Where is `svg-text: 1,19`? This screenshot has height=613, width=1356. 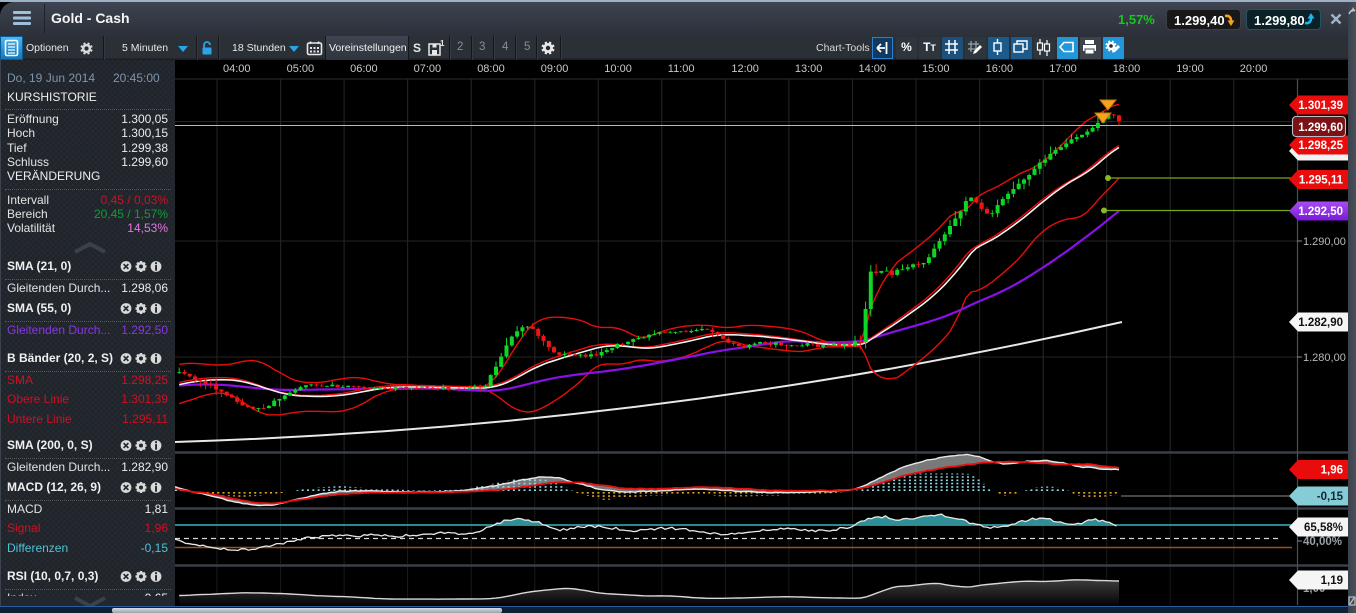 svg-text: 1,19 is located at coordinates (1332, 581).